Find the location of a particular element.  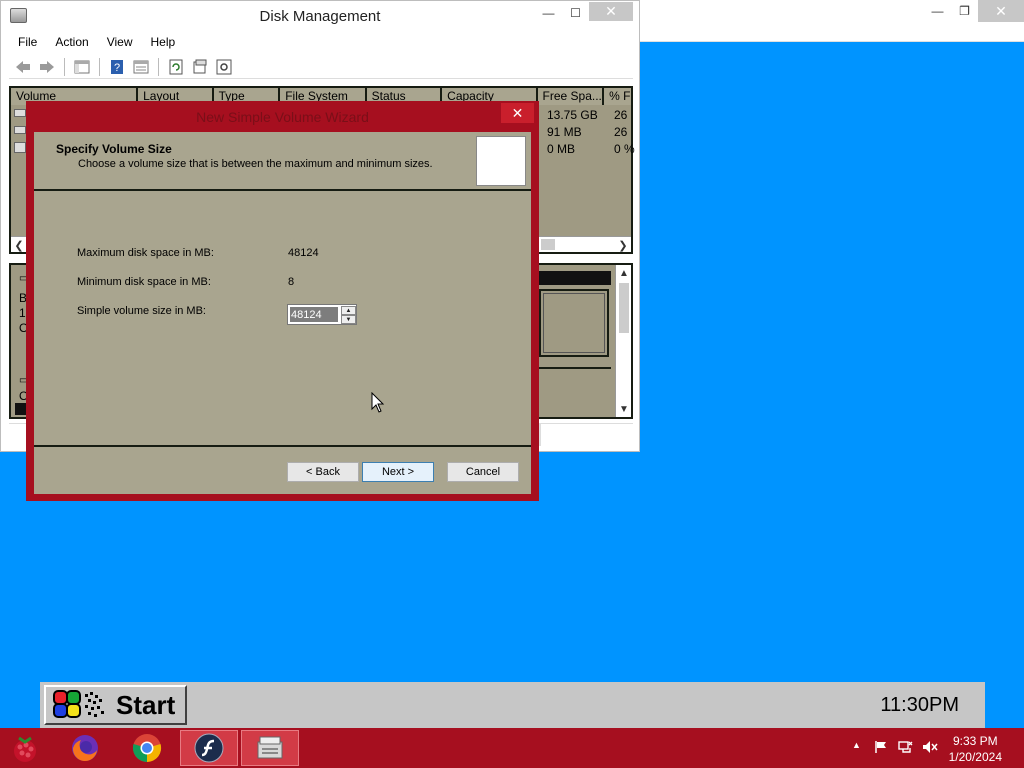

start-bar: Start 11:30PM is located at coordinates (512, 705).